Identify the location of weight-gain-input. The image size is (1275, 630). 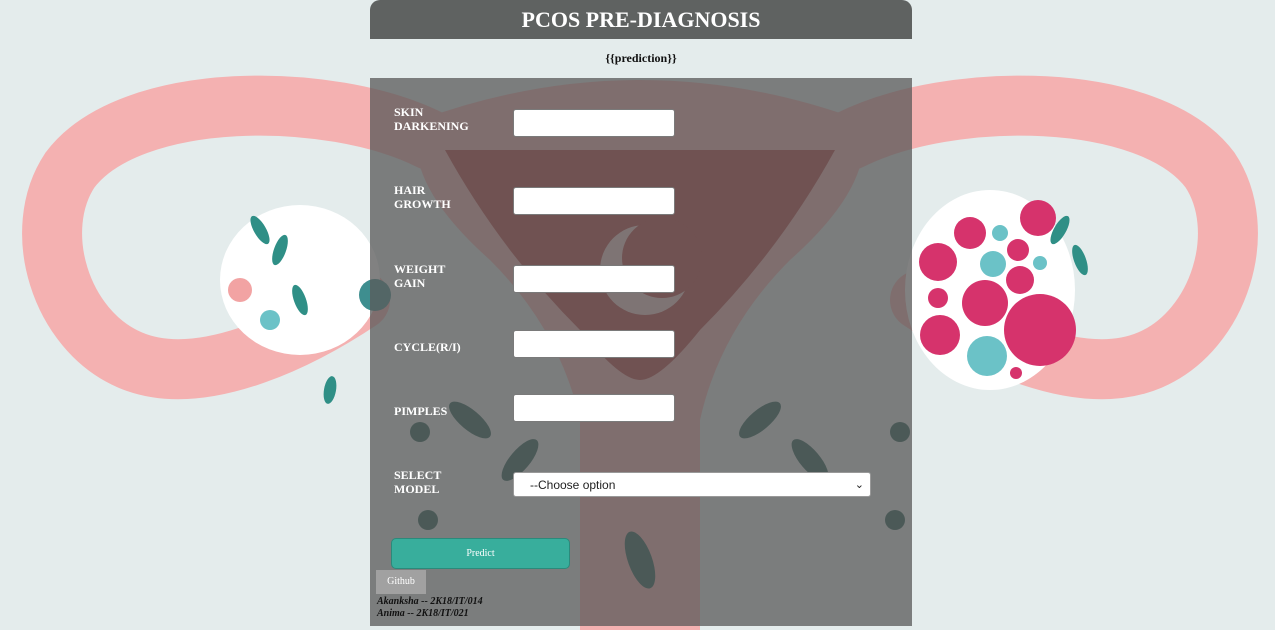
(594, 279).